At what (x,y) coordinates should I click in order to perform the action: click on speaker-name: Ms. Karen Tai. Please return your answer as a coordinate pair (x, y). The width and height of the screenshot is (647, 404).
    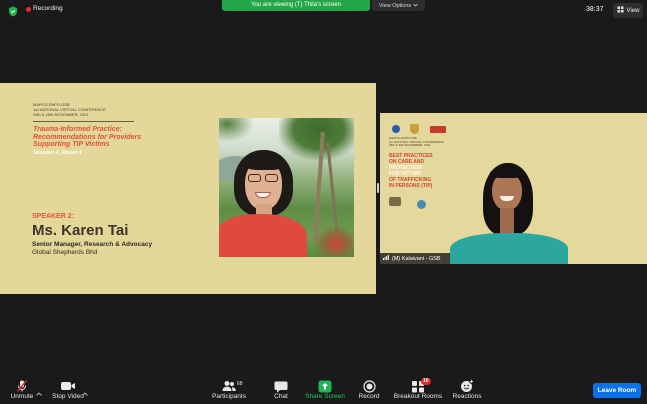
    Looking at the image, I should click on (80, 230).